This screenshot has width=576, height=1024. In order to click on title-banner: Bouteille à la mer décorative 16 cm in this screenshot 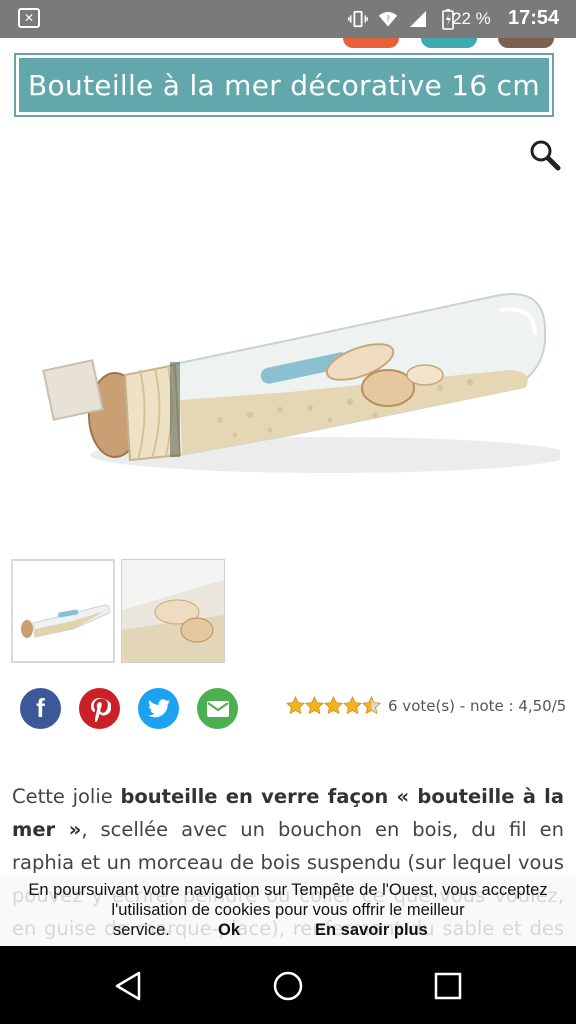, I will do `click(284, 85)`.